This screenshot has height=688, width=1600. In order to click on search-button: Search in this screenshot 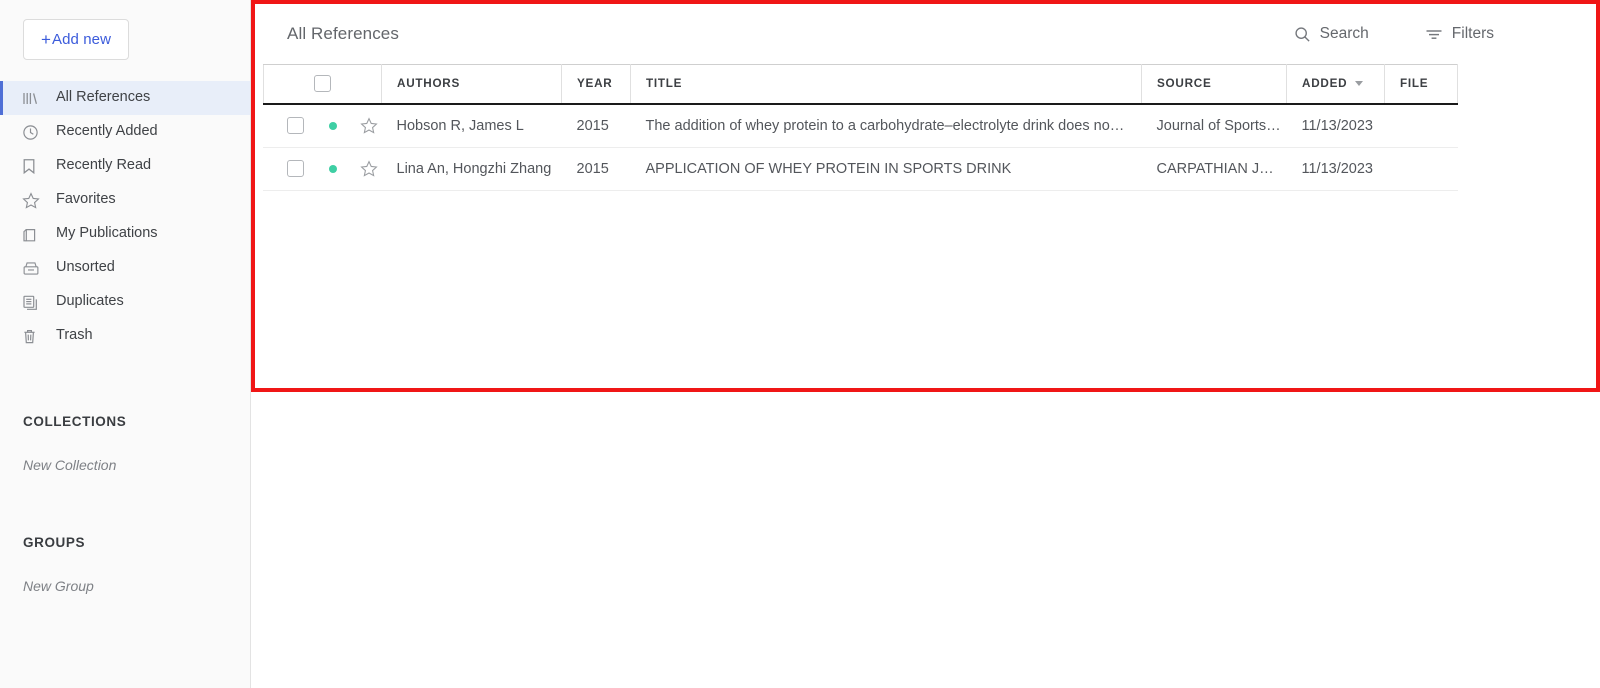, I will do `click(1331, 34)`.